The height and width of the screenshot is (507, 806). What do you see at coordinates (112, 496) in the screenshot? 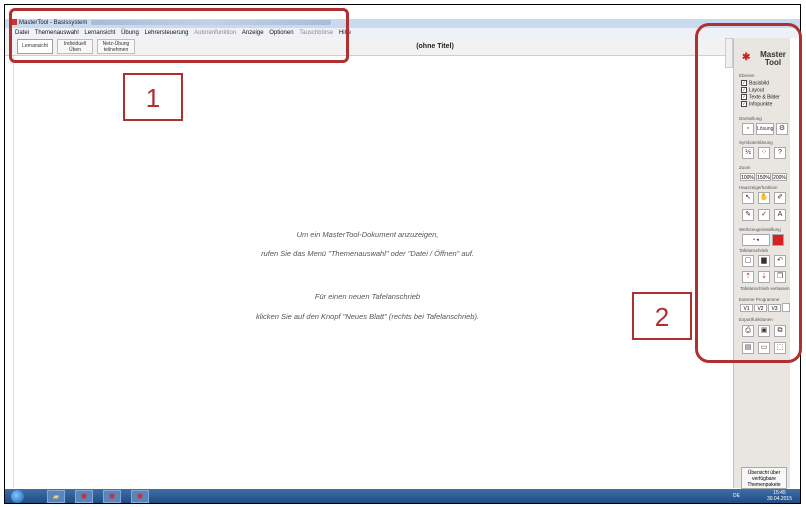
I see `taskbar-app-mastertool-icon: ✱` at bounding box center [112, 496].